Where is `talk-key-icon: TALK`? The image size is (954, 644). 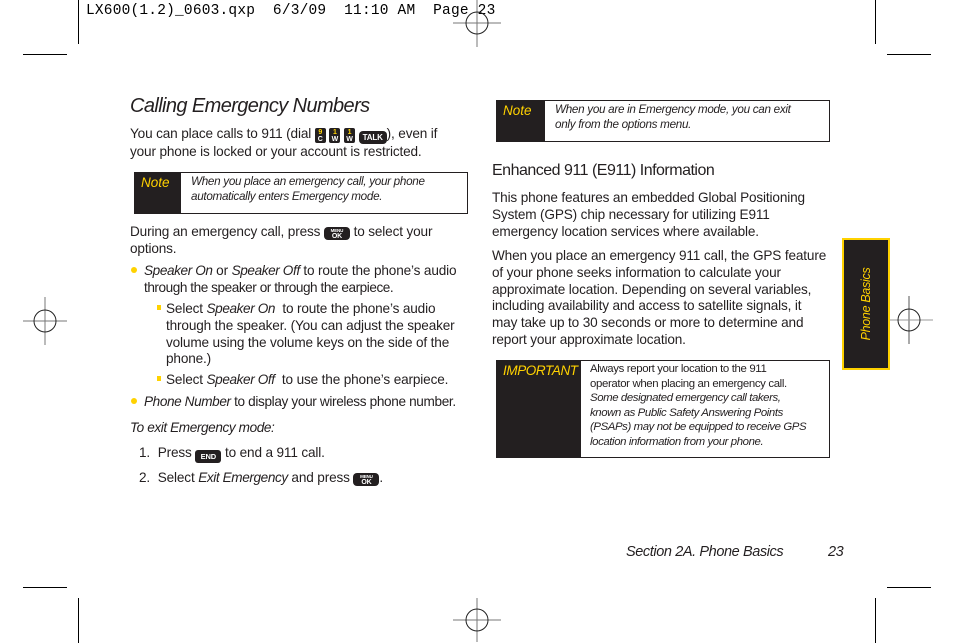
talk-key-icon: TALK is located at coordinates (372, 137).